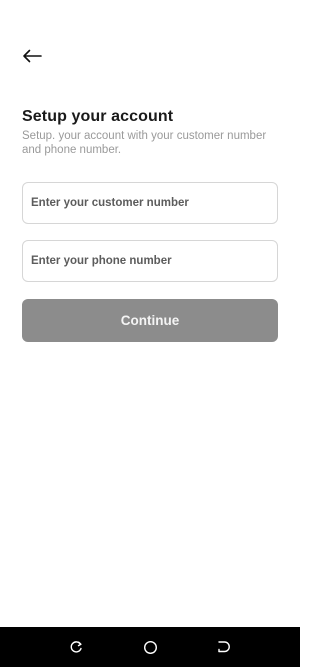 This screenshot has width=320, height=667. I want to click on home-button, so click(150, 647).